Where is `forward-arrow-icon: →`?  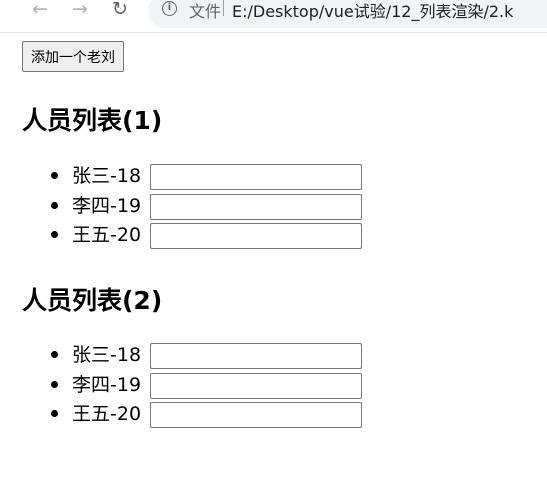
forward-arrow-icon: → is located at coordinates (80, 9).